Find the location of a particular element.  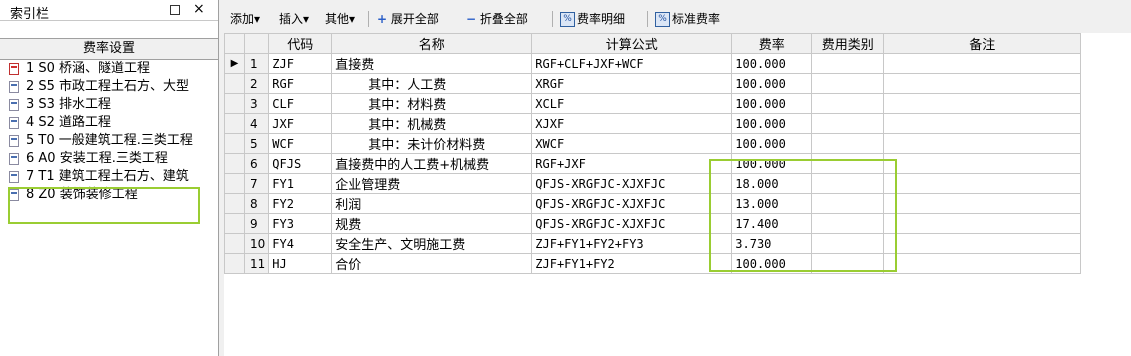

table-row: 6 QFJS 直接费中的人工费+机械费 RGF+JXF 100.000 is located at coordinates (653, 163).